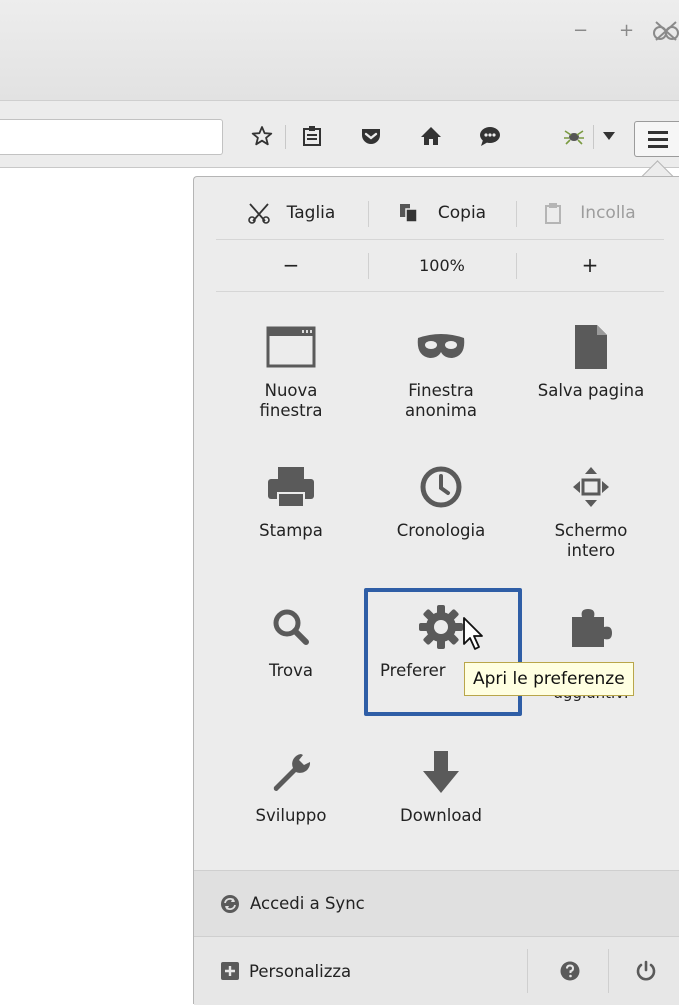 The height and width of the screenshot is (1005, 679). What do you see at coordinates (441, 815) in the screenshot?
I see `downloads-label: Download` at bounding box center [441, 815].